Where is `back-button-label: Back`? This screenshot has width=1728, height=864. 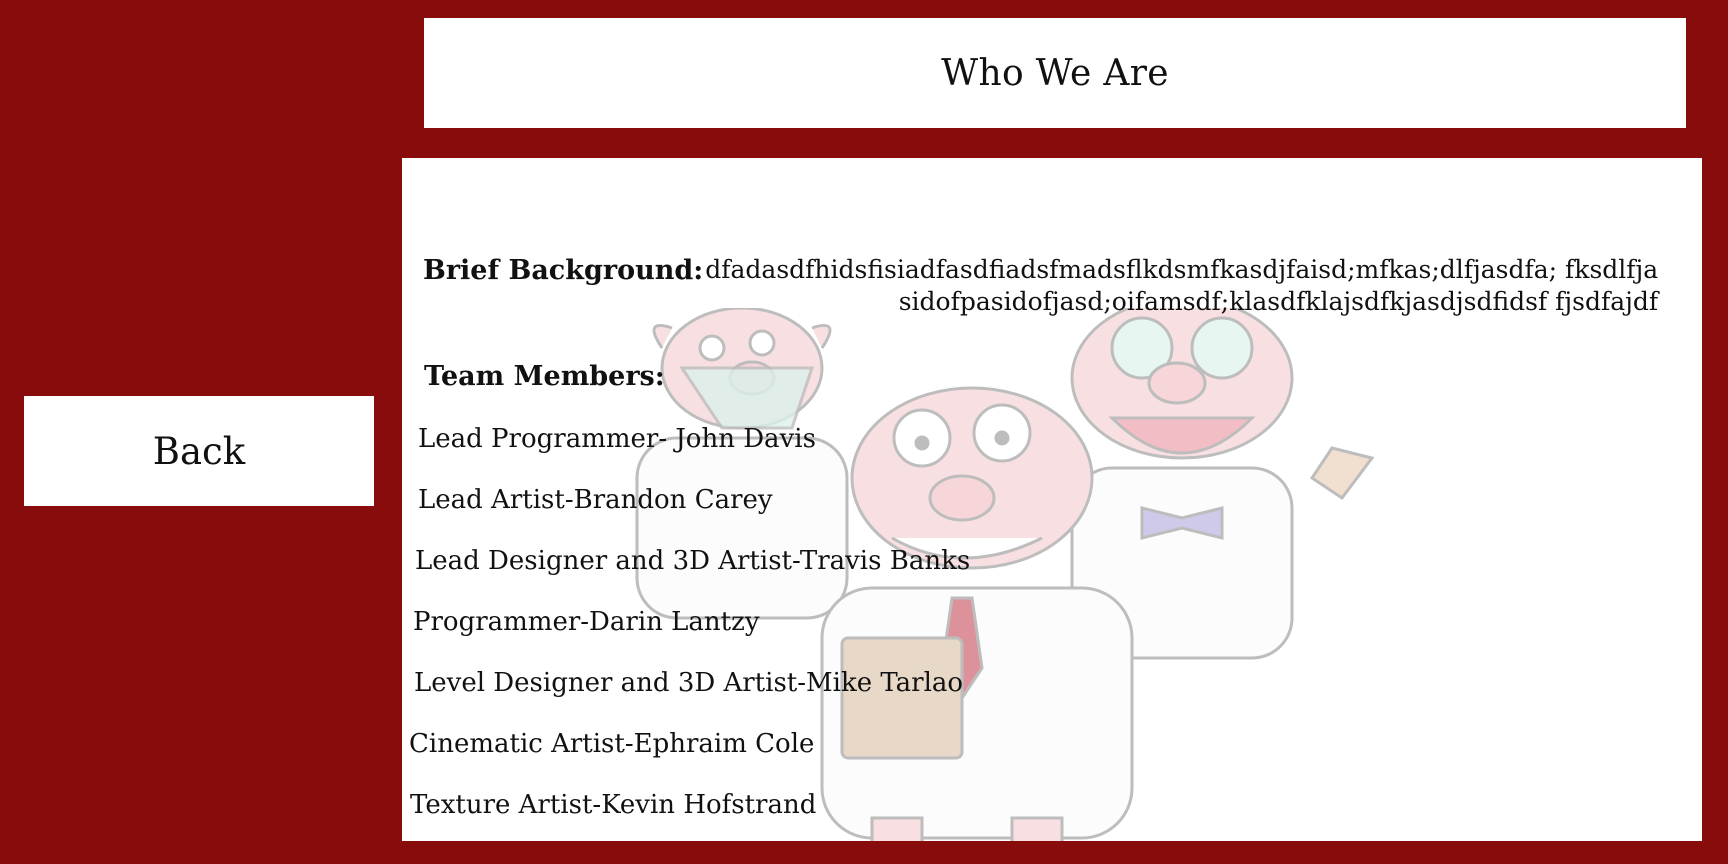 back-button-label: Back is located at coordinates (199, 451).